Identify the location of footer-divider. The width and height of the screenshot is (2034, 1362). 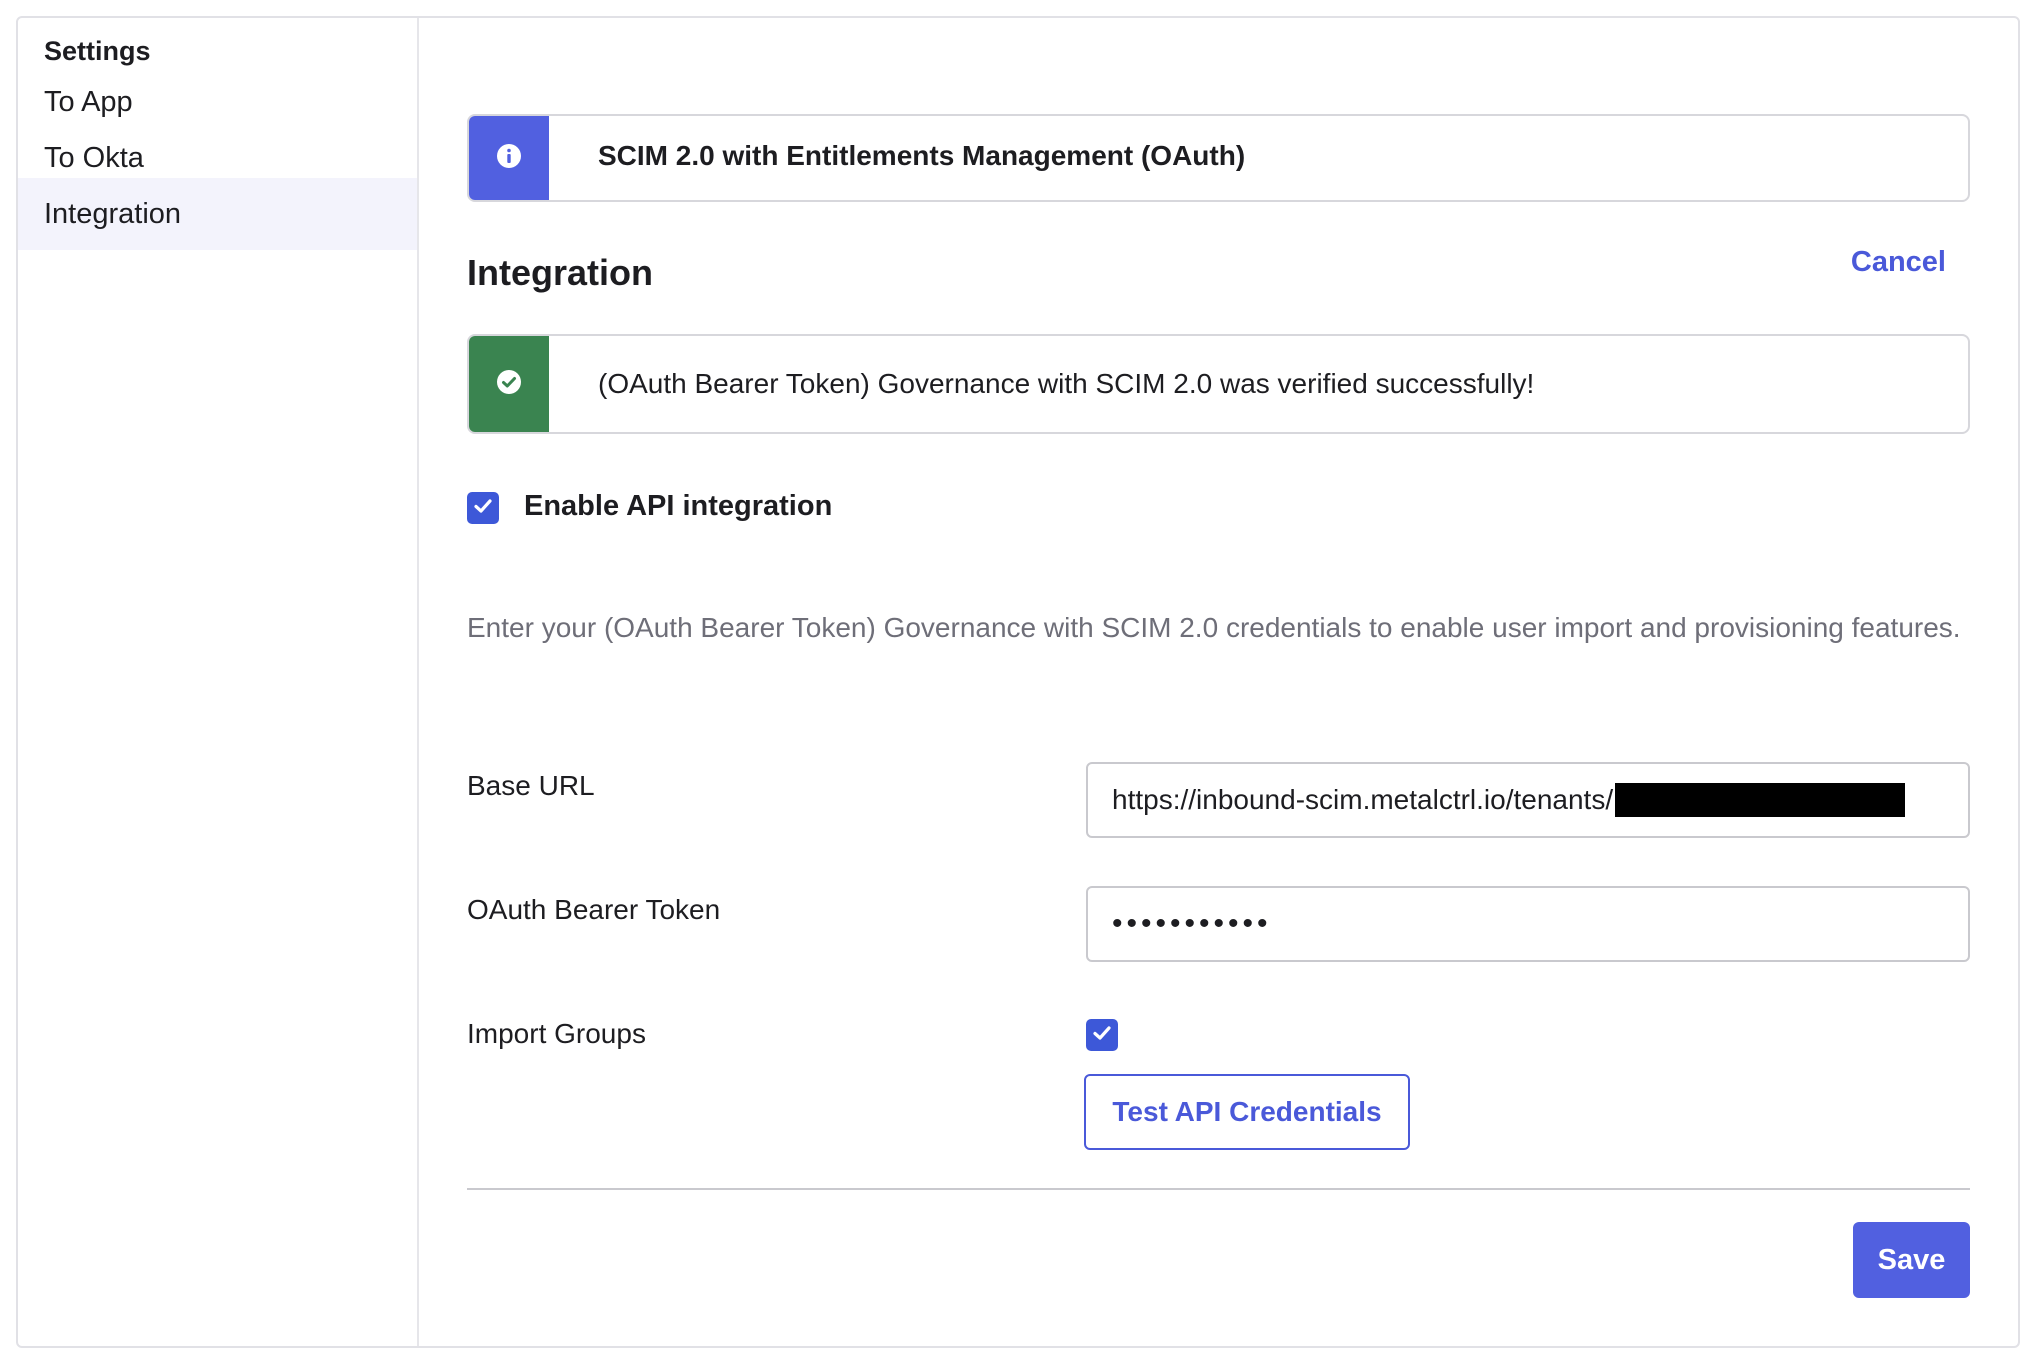
(1218, 1189).